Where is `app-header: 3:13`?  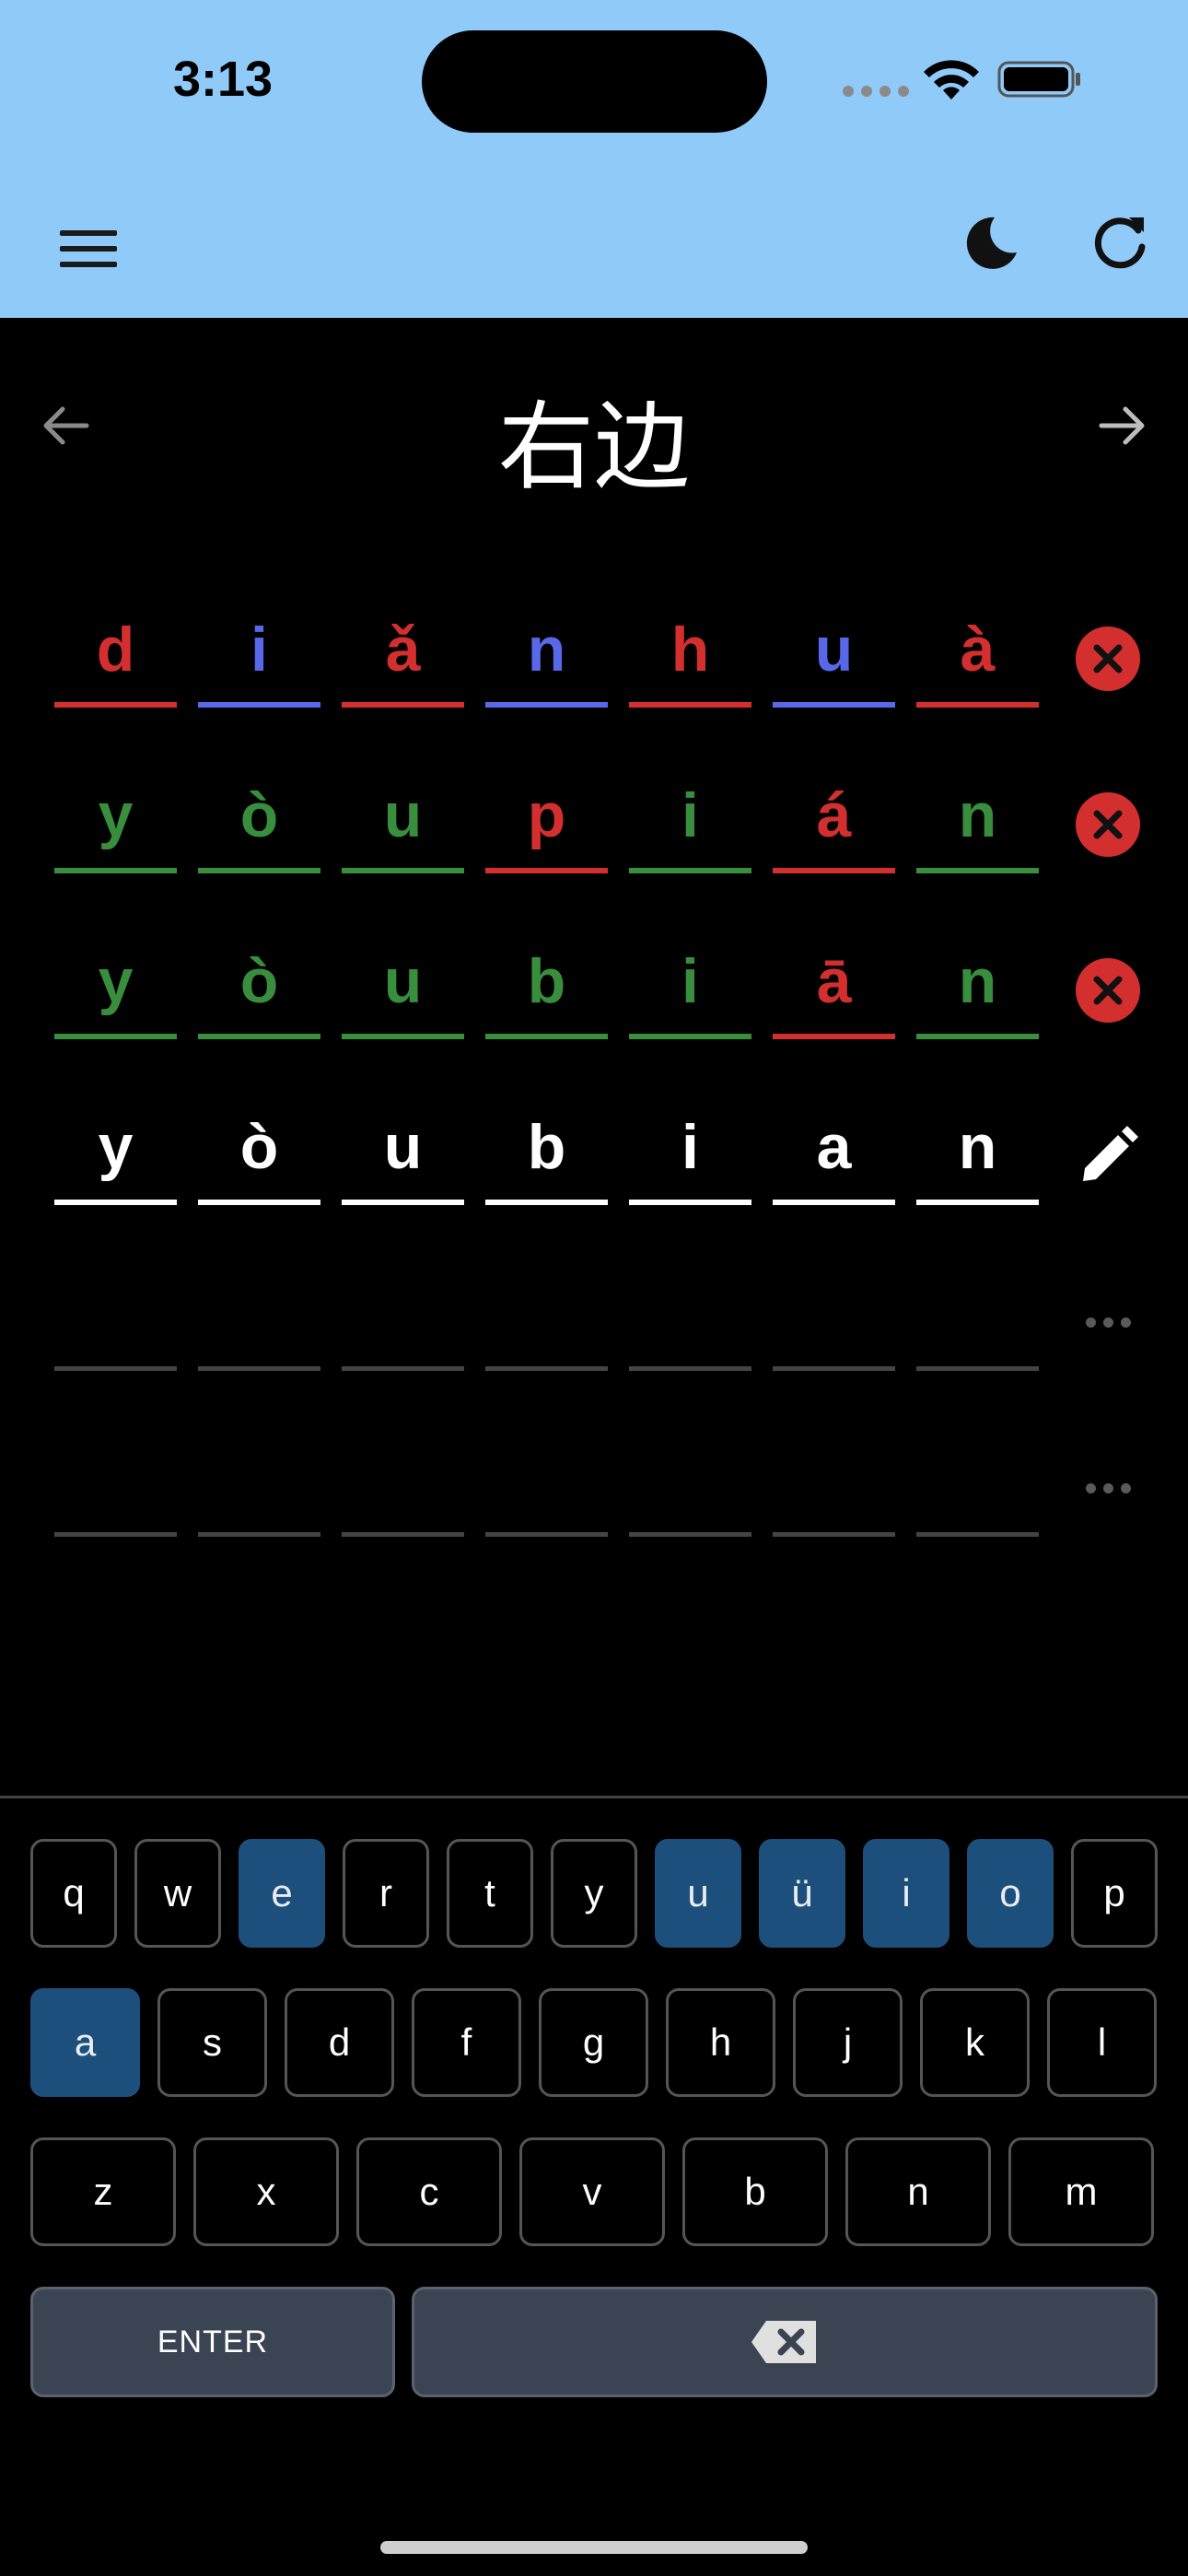 app-header: 3:13 is located at coordinates (594, 159).